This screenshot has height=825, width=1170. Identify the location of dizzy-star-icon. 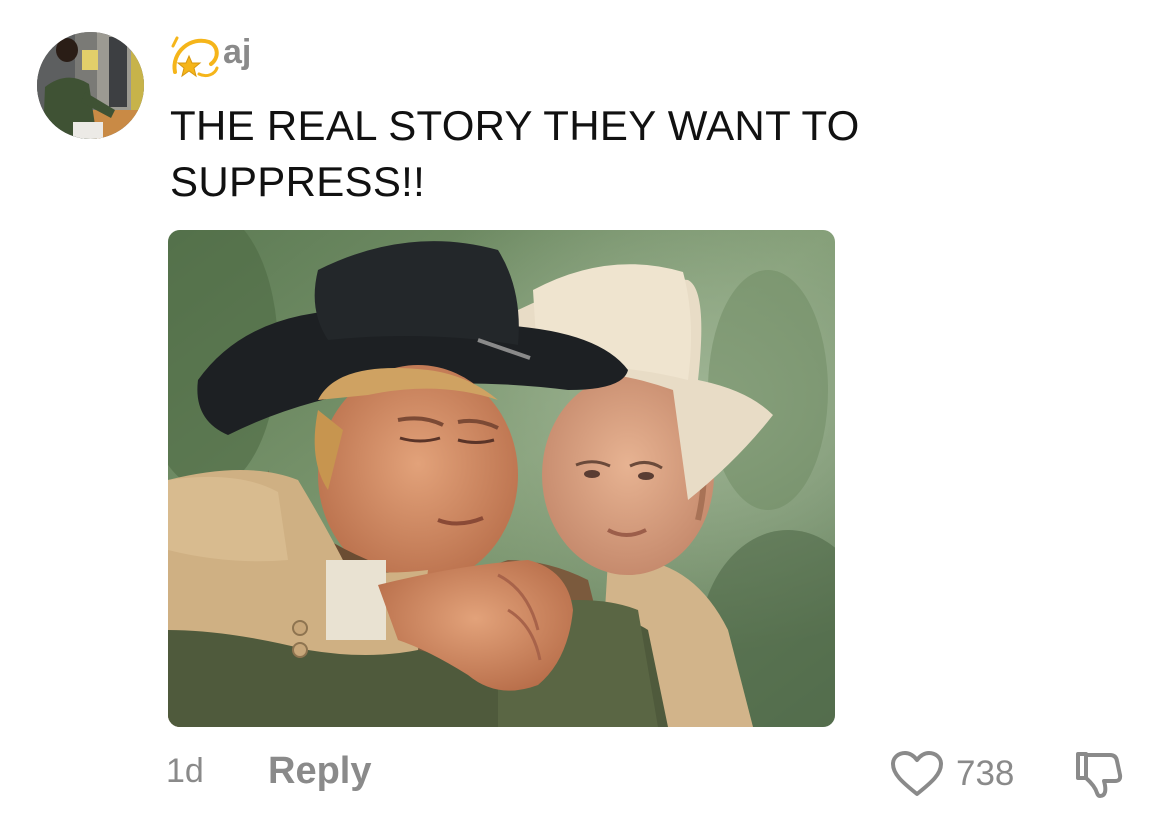
(195, 57).